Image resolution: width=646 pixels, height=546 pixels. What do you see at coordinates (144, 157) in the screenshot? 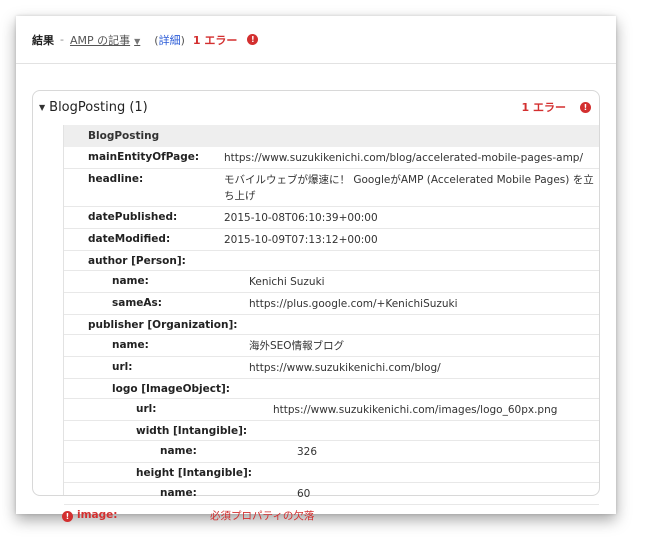
I see `row-key: mainEntityOfPage:` at bounding box center [144, 157].